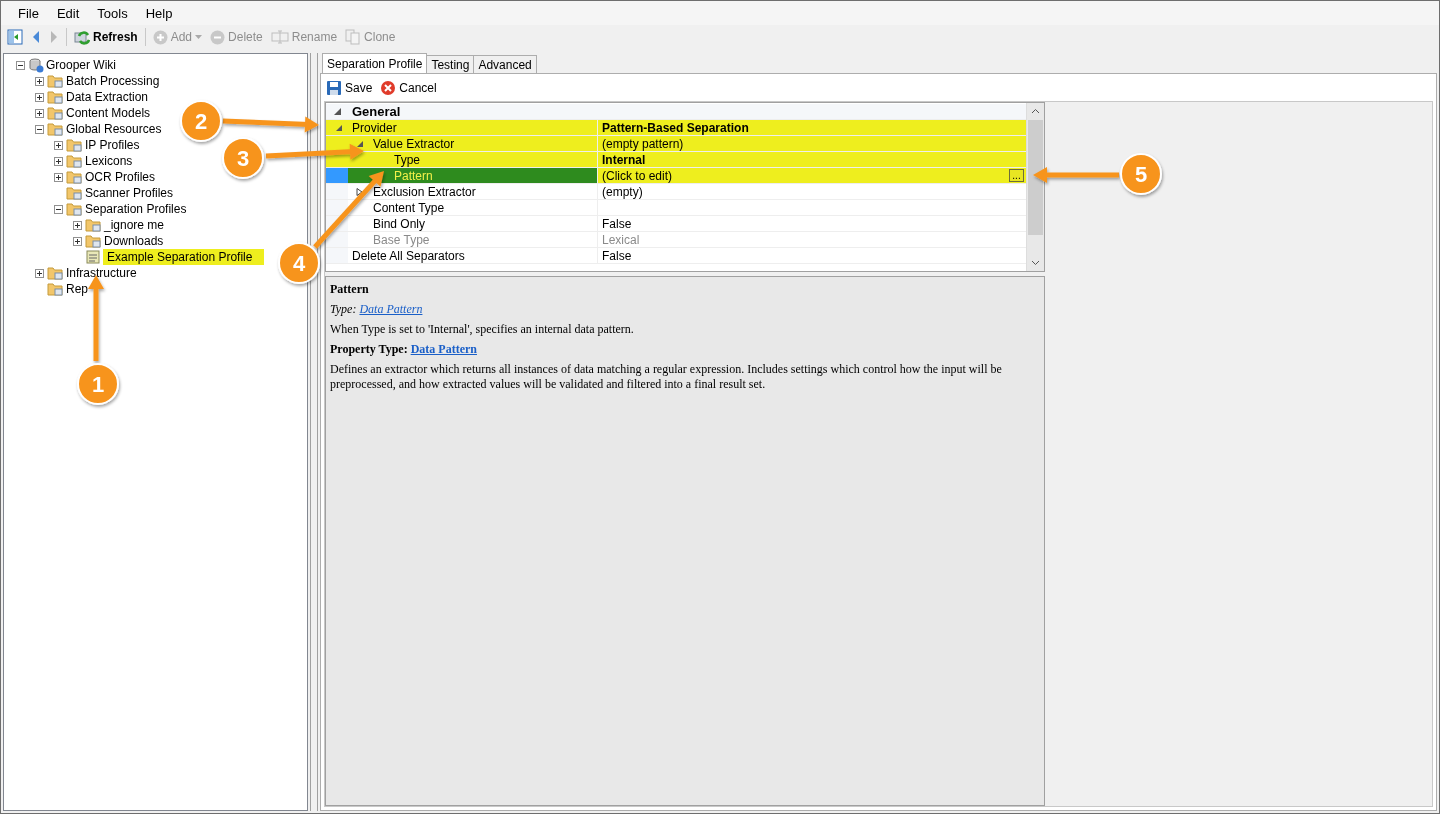 This screenshot has height=814, width=1440. What do you see at coordinates (676, 208) in the screenshot?
I see `property-row: Content Type` at bounding box center [676, 208].